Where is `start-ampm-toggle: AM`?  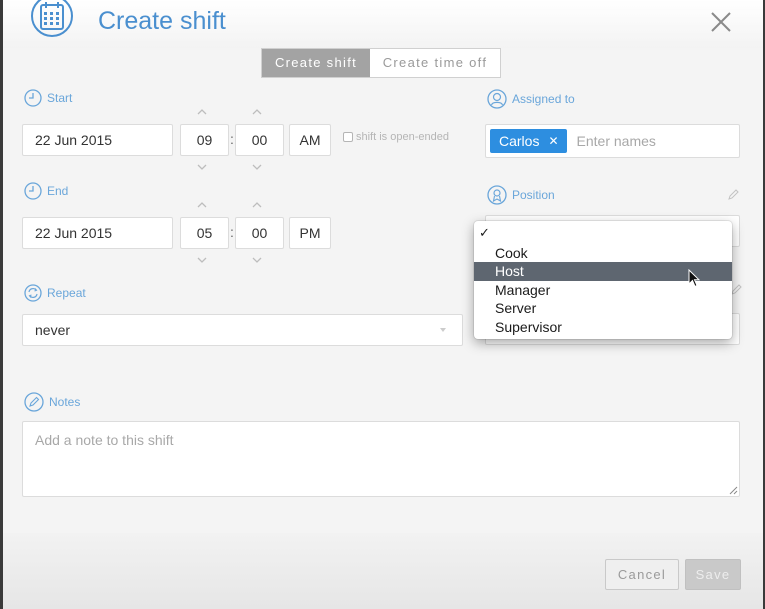
start-ampm-toggle: AM is located at coordinates (310, 140).